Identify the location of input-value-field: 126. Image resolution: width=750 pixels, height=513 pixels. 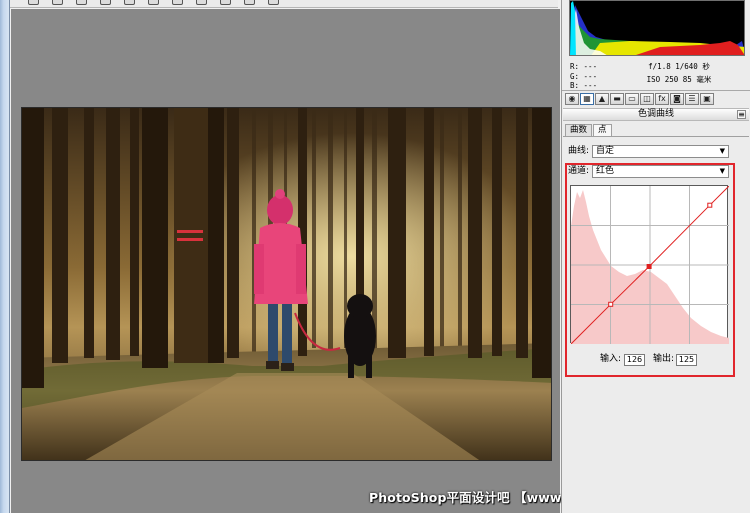
(634, 360).